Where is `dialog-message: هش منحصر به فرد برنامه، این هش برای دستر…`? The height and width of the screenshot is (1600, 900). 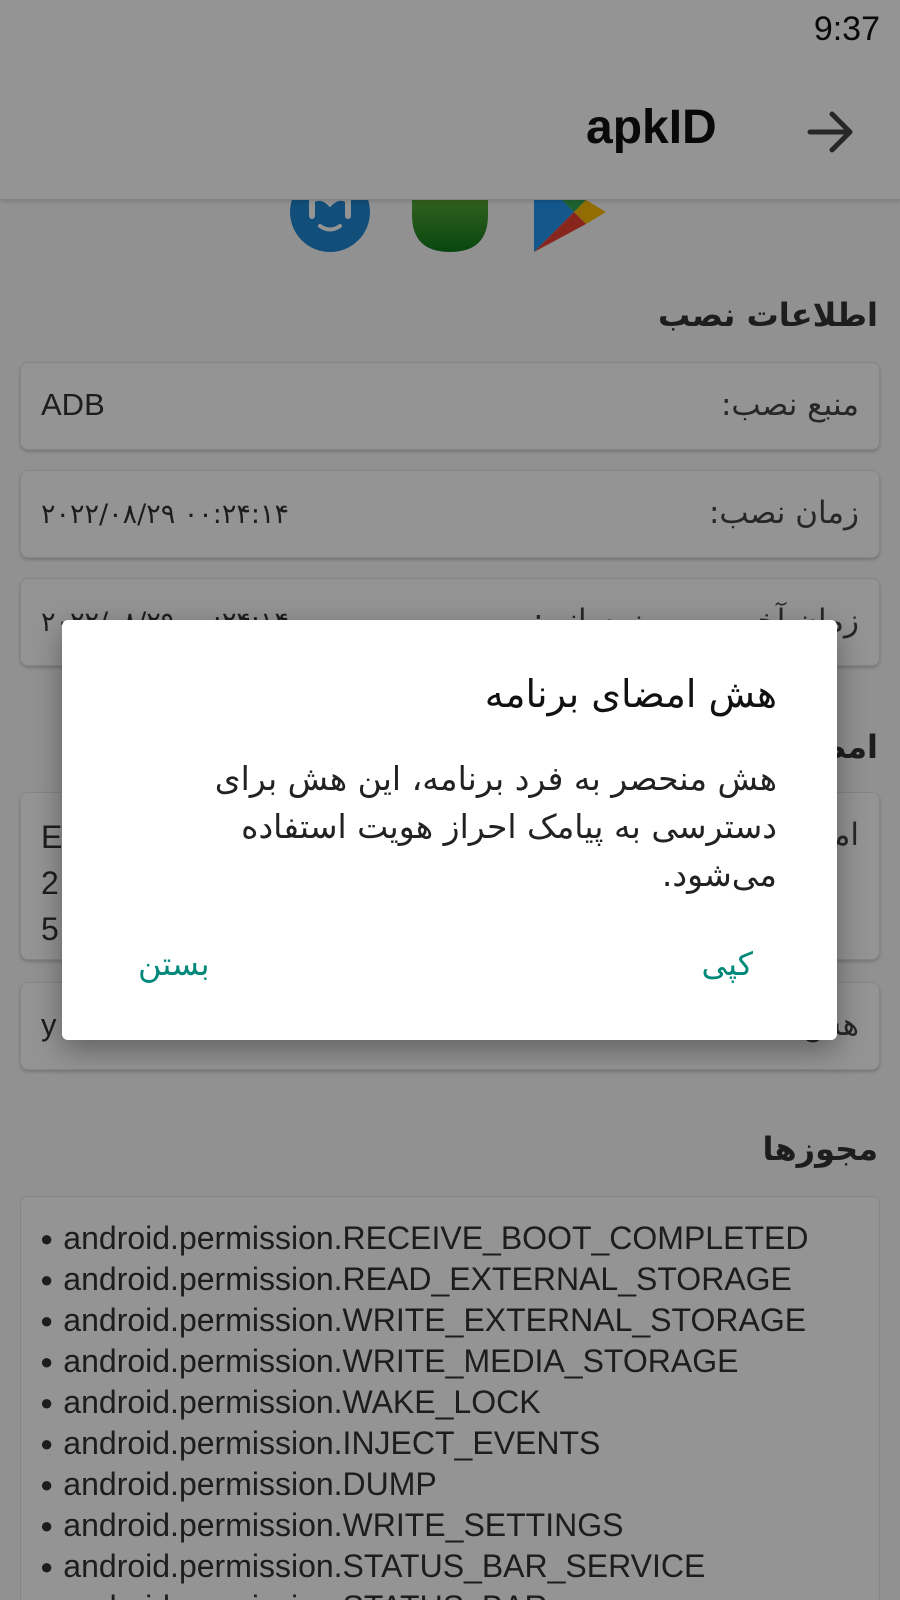
dialog-message: هش منحصر به فرد برنامه، این هش برای دستر… is located at coordinates (495, 826).